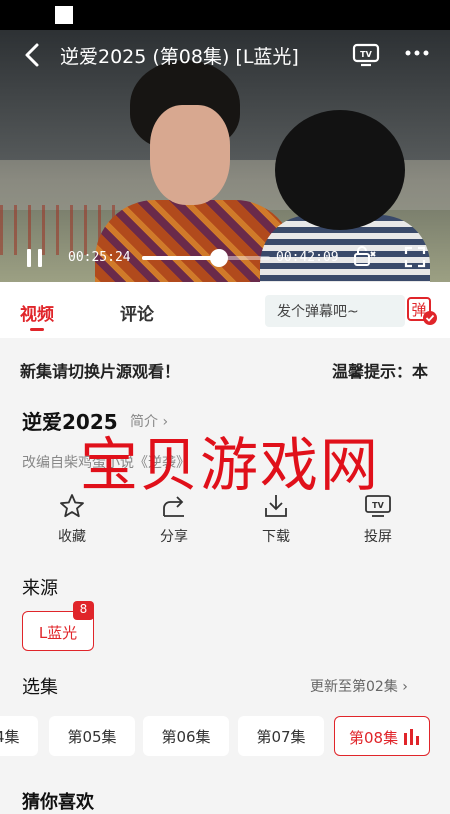 Image resolution: width=450 pixels, height=814 pixels. Describe the element at coordinates (179, 57) in the screenshot. I see `video-title: 逆爱2025 (第08集) [L蓝光]` at that location.